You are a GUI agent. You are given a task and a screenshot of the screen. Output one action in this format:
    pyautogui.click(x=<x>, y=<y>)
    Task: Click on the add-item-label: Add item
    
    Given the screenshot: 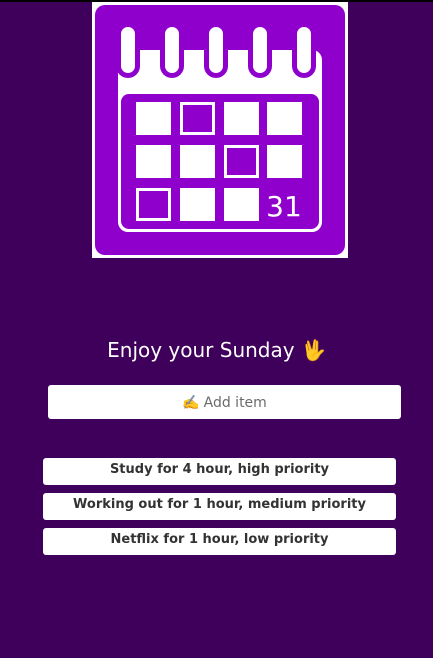 What is the action you would take?
    pyautogui.click(x=235, y=403)
    